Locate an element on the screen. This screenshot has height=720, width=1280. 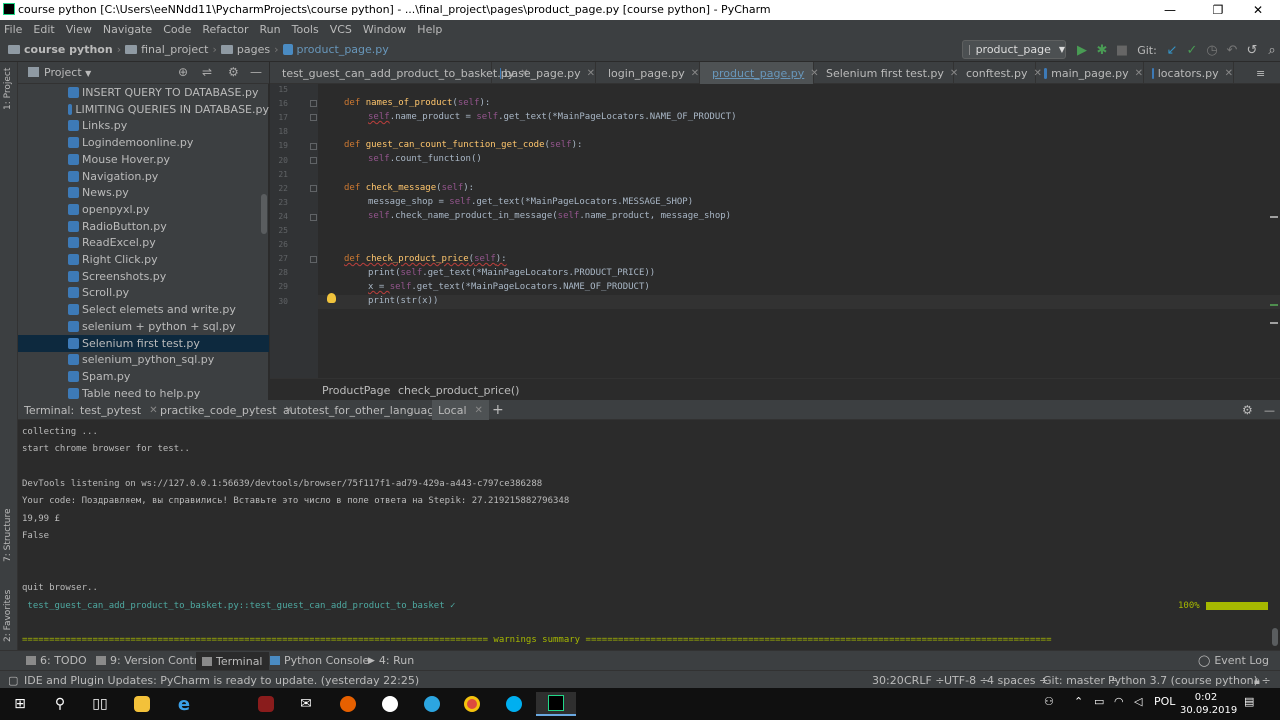
search-icon: ⌕ is located at coordinates (1271, 50).